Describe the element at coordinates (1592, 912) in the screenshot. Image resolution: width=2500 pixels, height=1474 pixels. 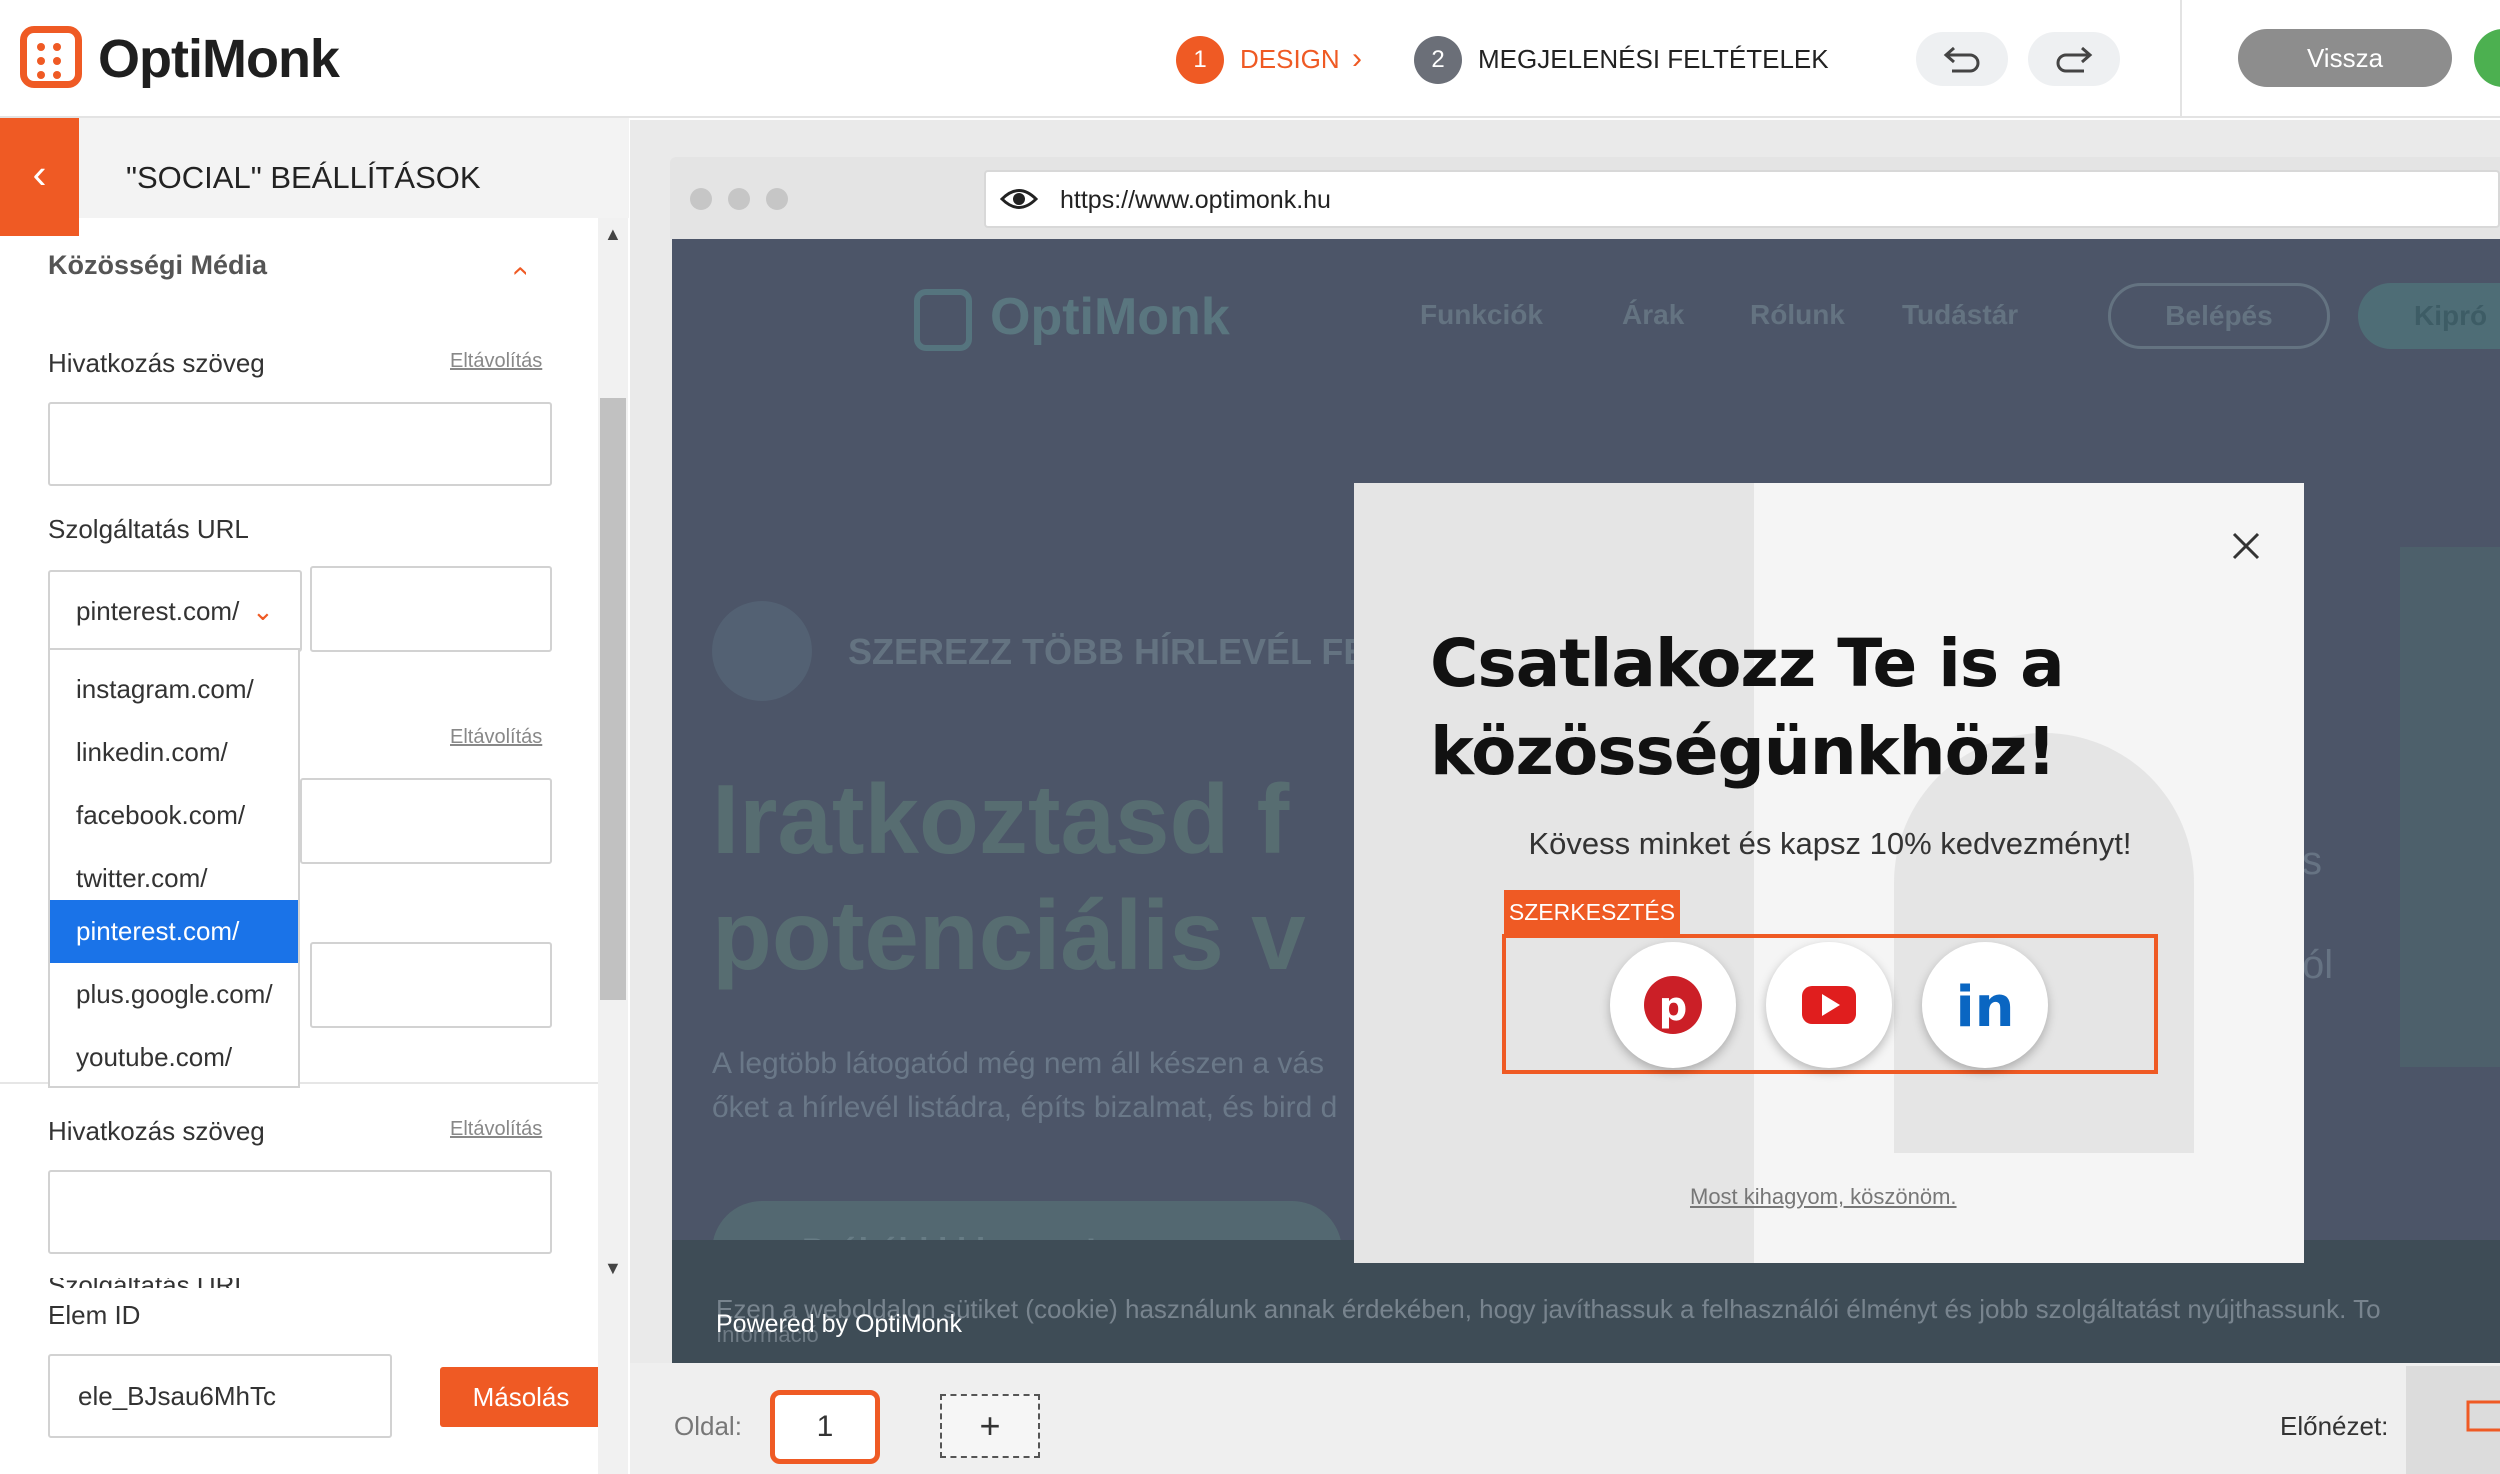
I see `edit-tag: SZERKESZTÉS` at that location.